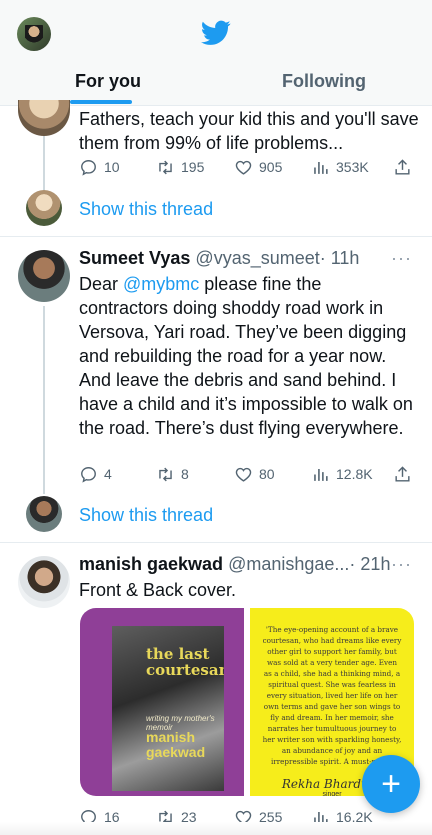 This screenshot has height=835, width=432. I want to click on tab-following: Following, so click(324, 85).